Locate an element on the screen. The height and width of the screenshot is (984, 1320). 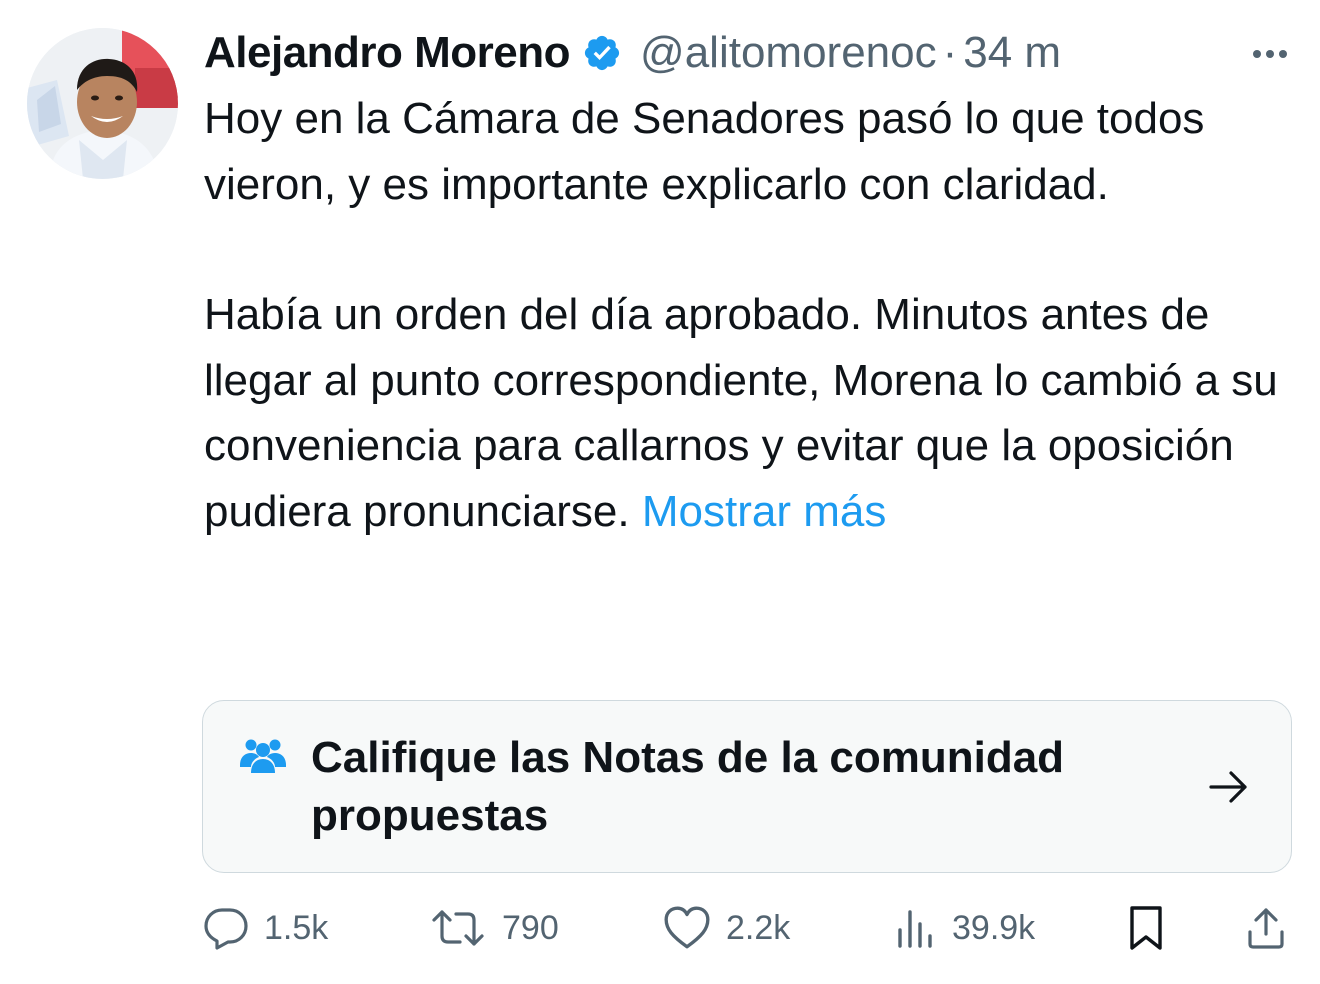
like-button: 2.2k is located at coordinates (726, 928).